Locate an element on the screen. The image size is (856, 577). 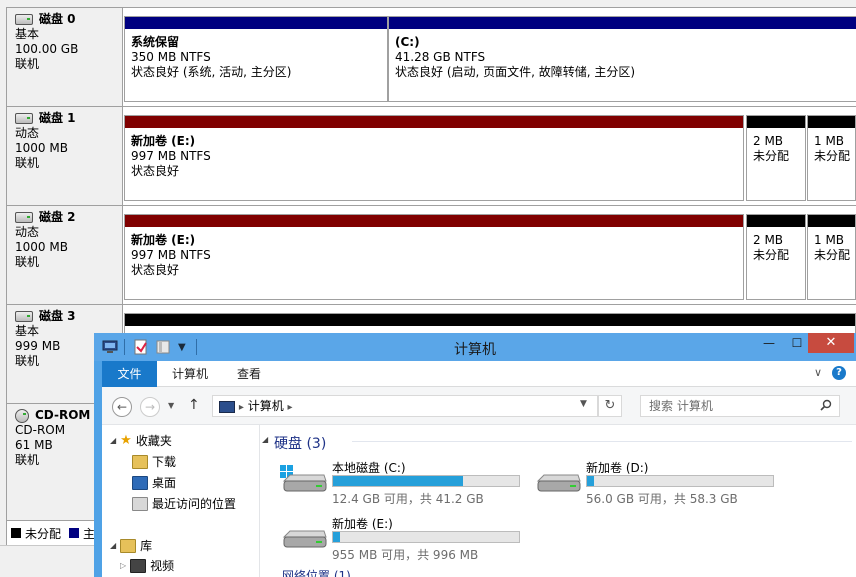
partition-title: (C:) is located at coordinates (407, 42).